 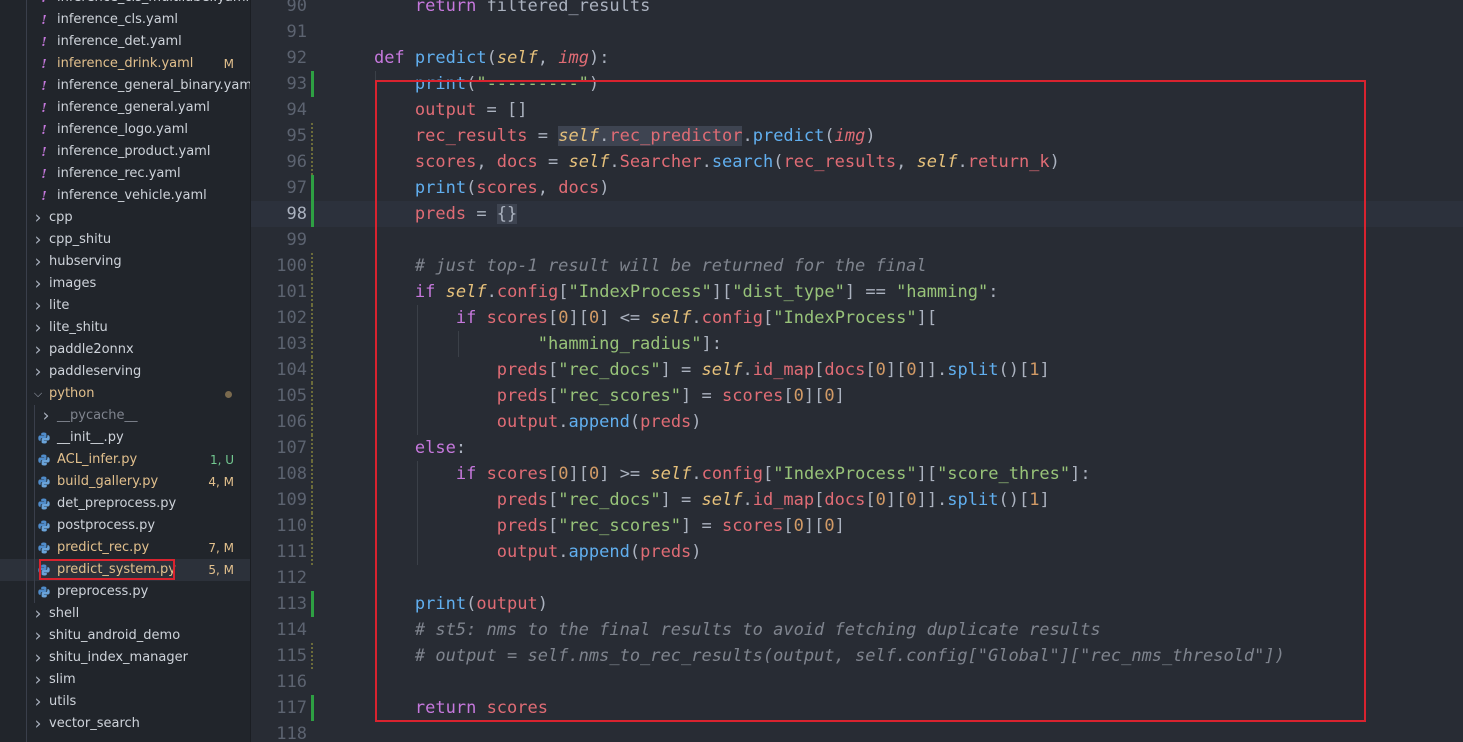 What do you see at coordinates (296, 162) in the screenshot?
I see `line-number: 96` at bounding box center [296, 162].